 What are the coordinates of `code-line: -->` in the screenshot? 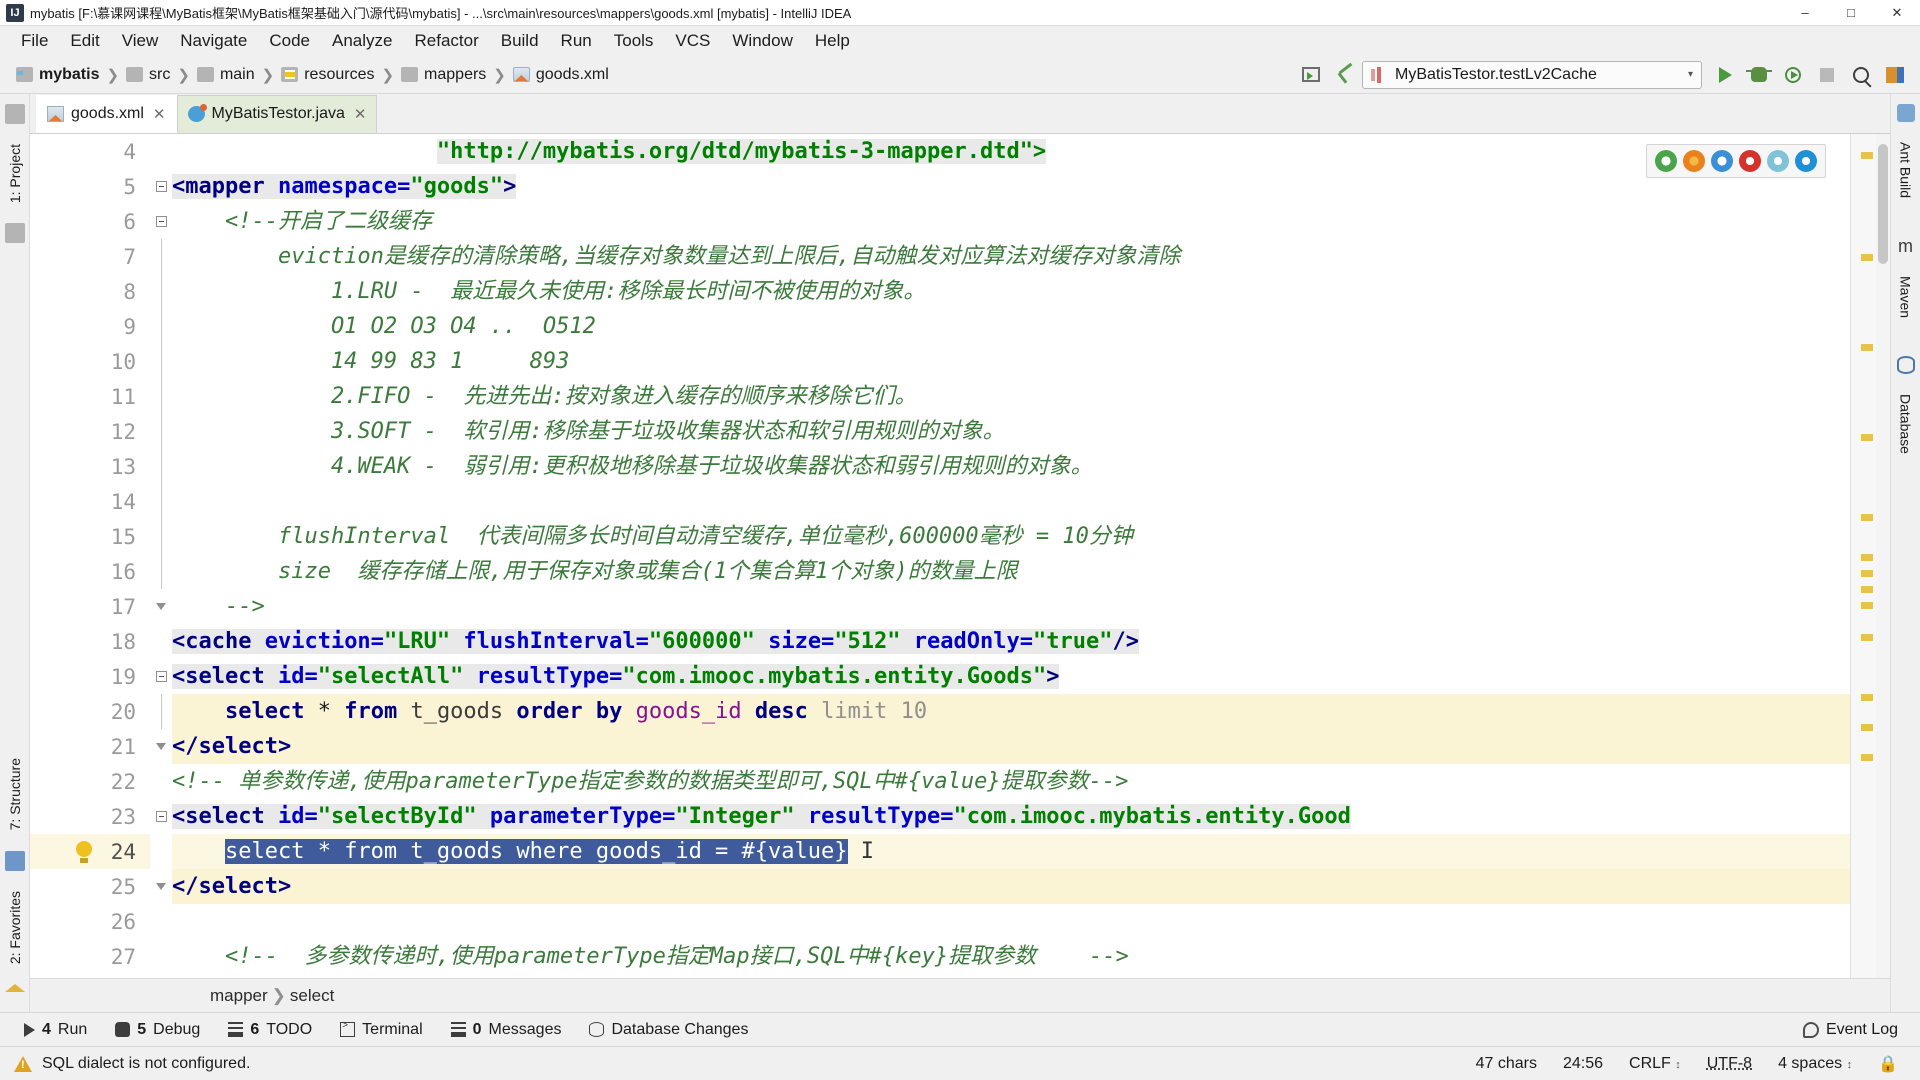 It's located at (1011, 606).